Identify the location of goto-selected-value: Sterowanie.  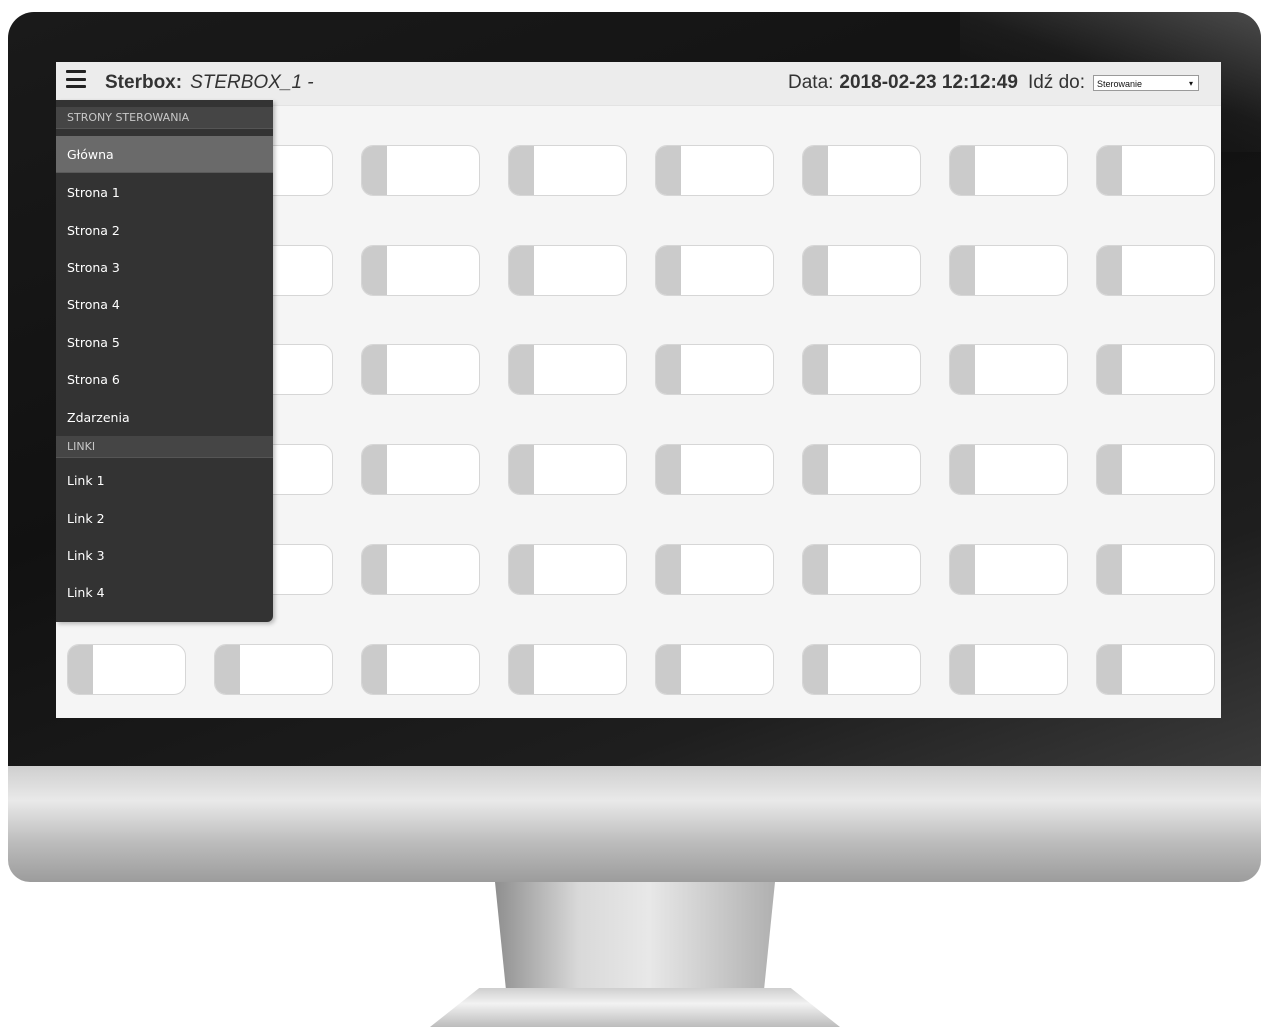
(1120, 84).